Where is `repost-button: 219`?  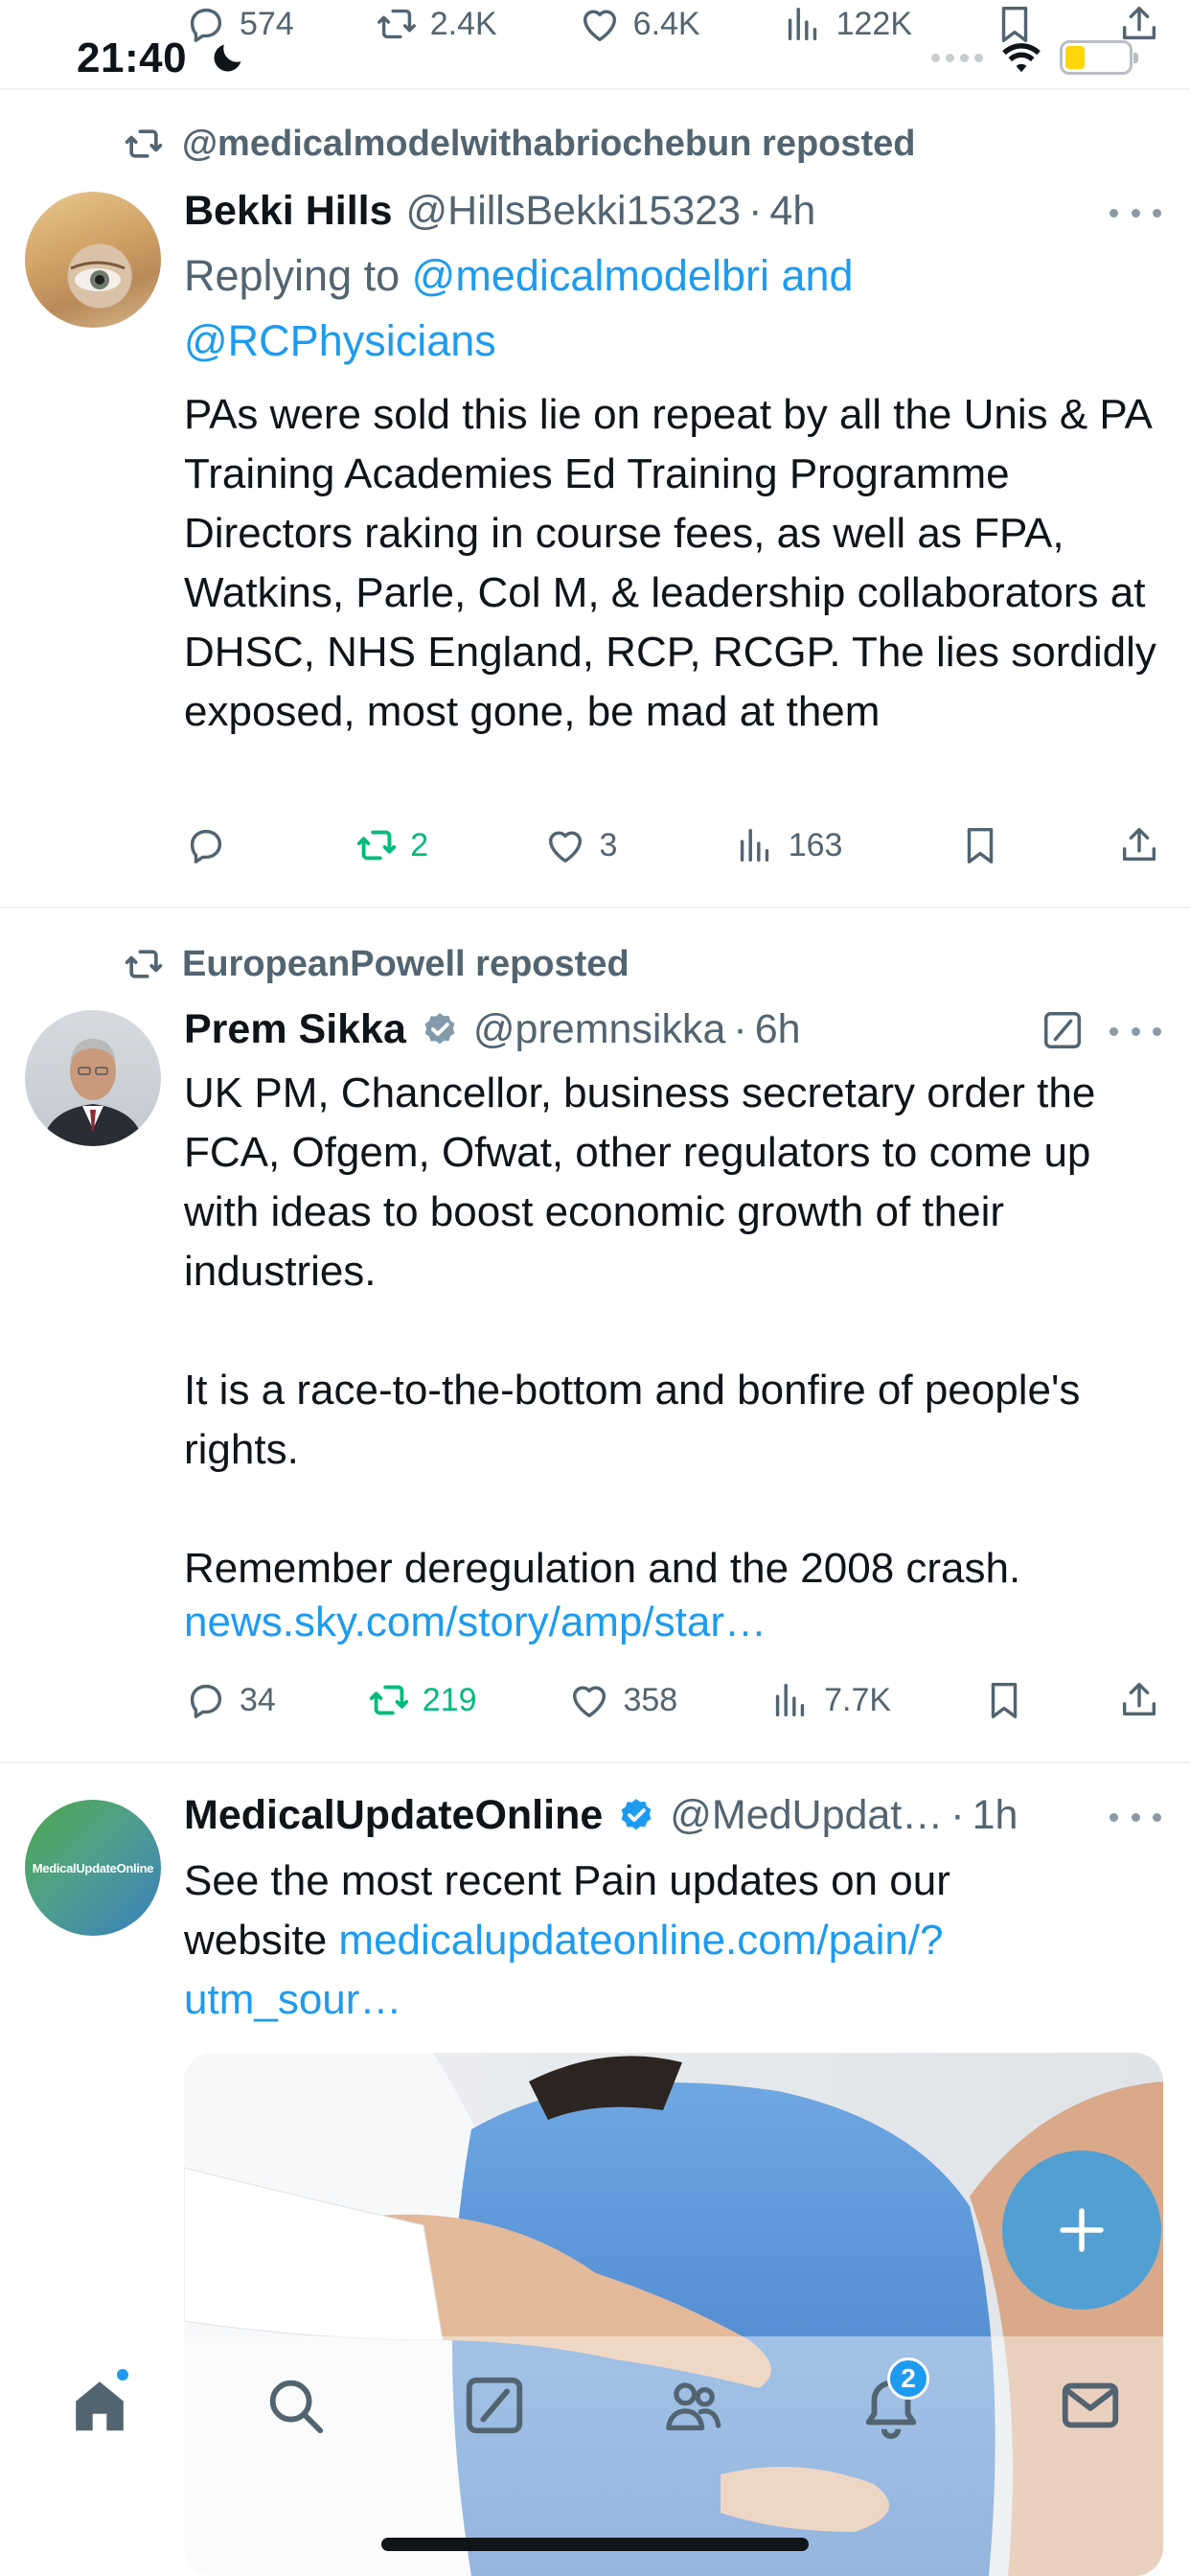
repost-button: 219 is located at coordinates (422, 1700).